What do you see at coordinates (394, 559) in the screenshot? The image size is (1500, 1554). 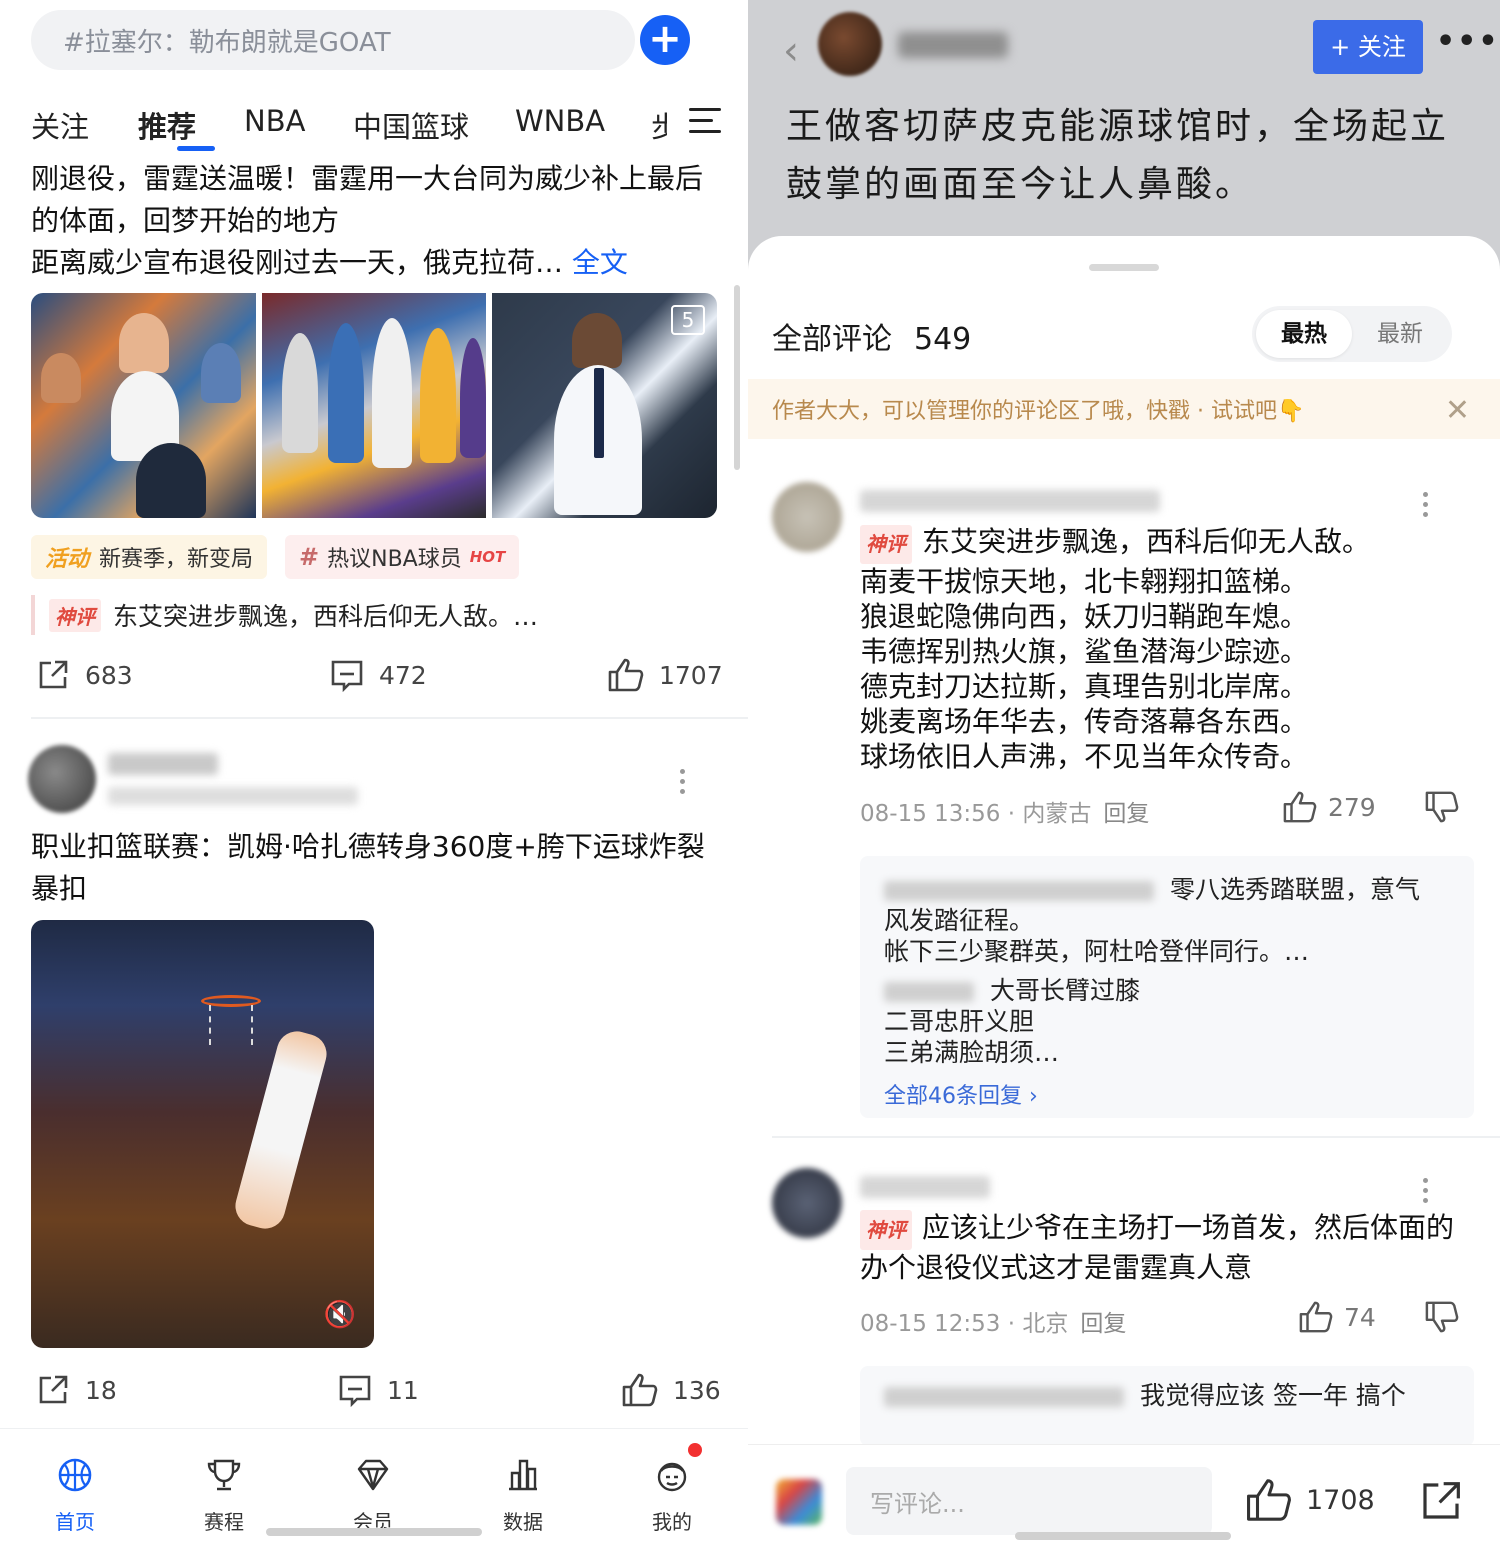 I see `topic-text: 热议NBA球员` at bounding box center [394, 559].